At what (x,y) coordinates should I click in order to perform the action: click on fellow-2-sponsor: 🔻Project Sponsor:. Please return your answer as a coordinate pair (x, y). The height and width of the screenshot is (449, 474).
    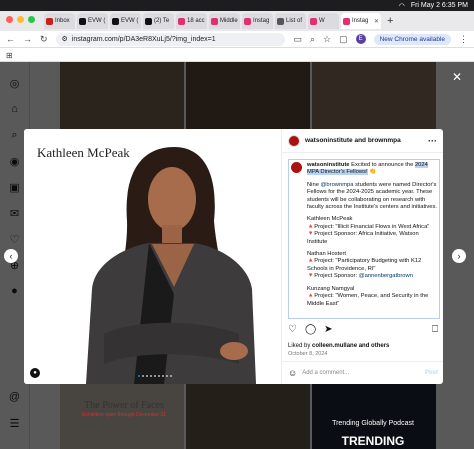
    Looking at the image, I should click on (333, 276).